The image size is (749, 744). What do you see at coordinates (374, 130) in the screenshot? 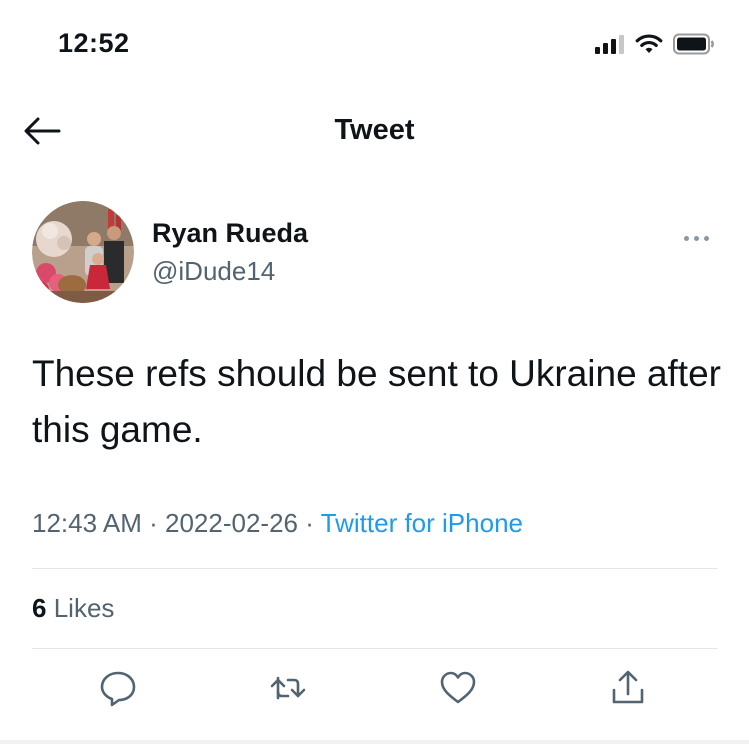
I see `page-title: Tweet` at bounding box center [374, 130].